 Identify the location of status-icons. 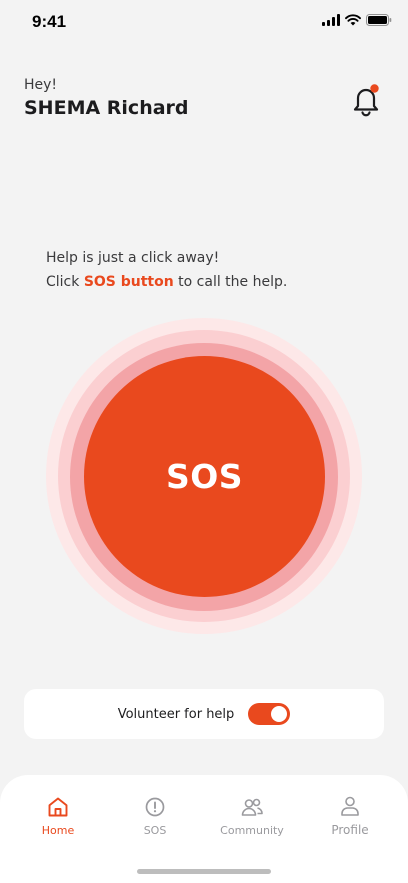
(357, 20).